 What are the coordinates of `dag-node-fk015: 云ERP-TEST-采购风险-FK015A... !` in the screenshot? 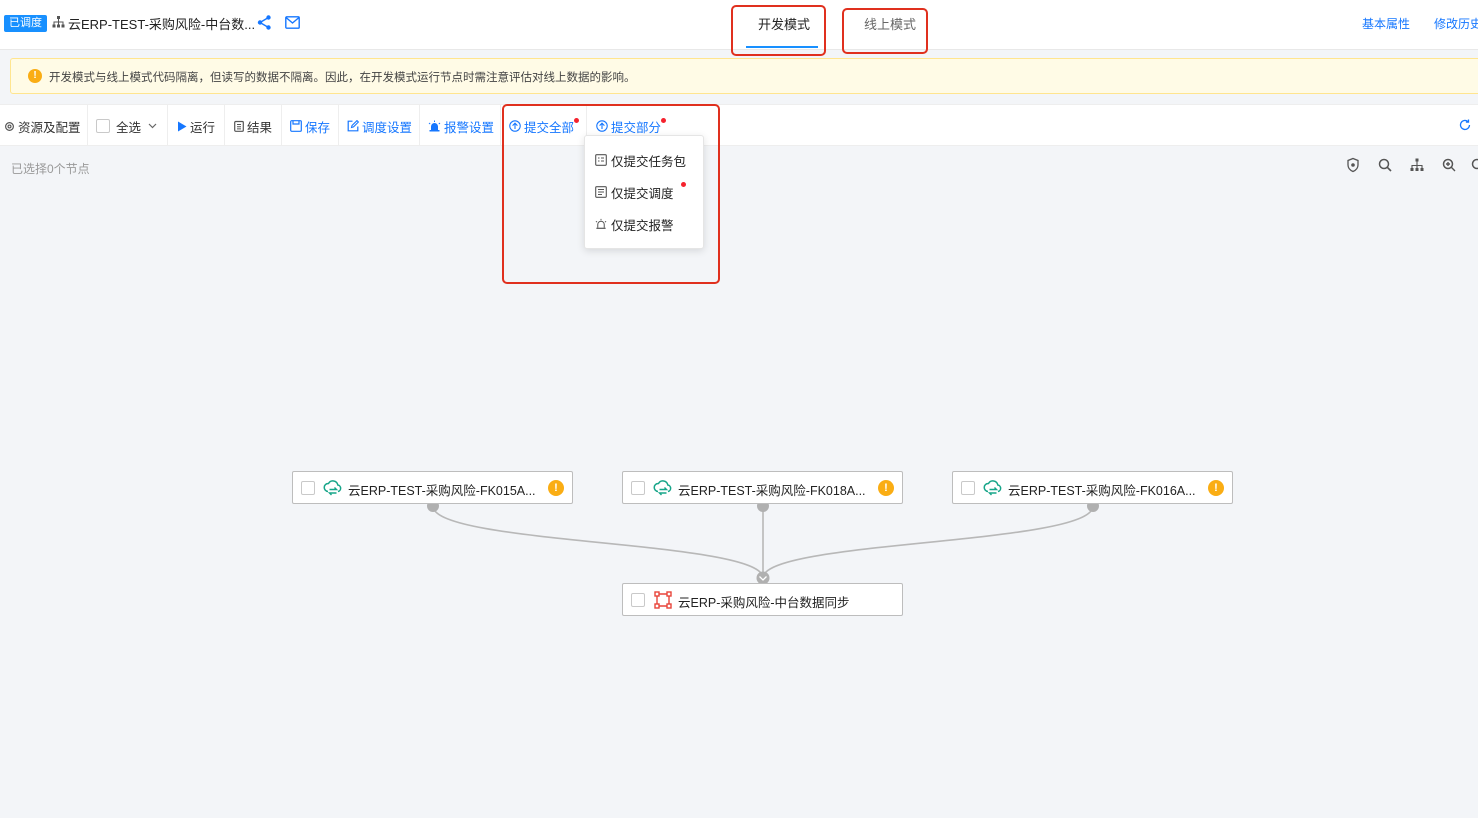 It's located at (432, 487).